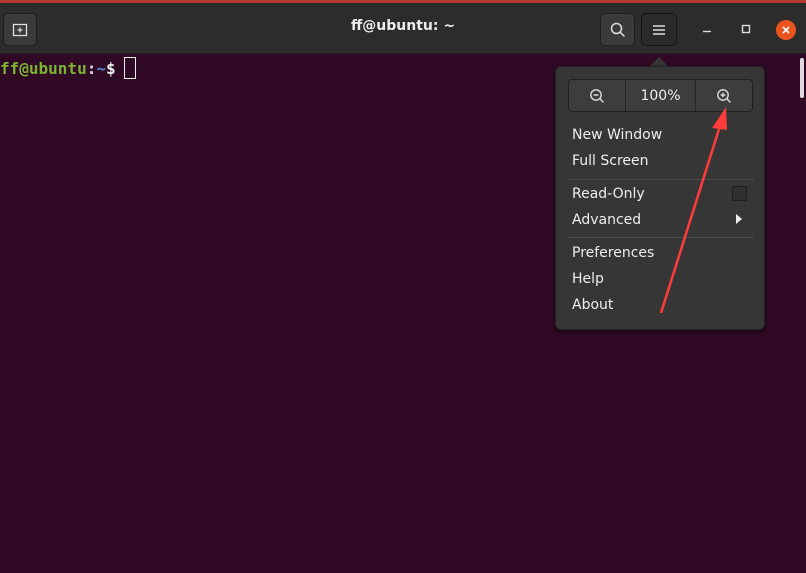  Describe the element at coordinates (43, 68) in the screenshot. I see `prompt-user-host: ff@ubuntu` at that location.